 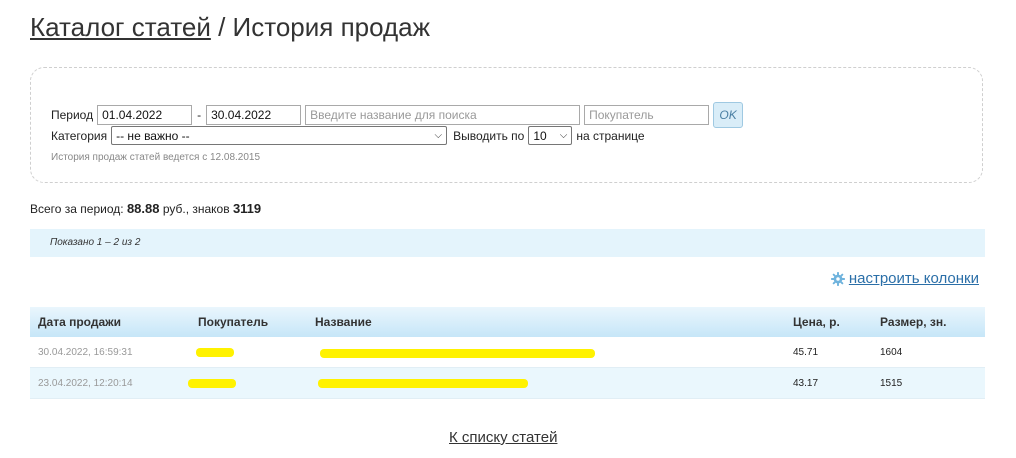 What do you see at coordinates (120, 27) in the screenshot?
I see `catalog-link: Каталог статей` at bounding box center [120, 27].